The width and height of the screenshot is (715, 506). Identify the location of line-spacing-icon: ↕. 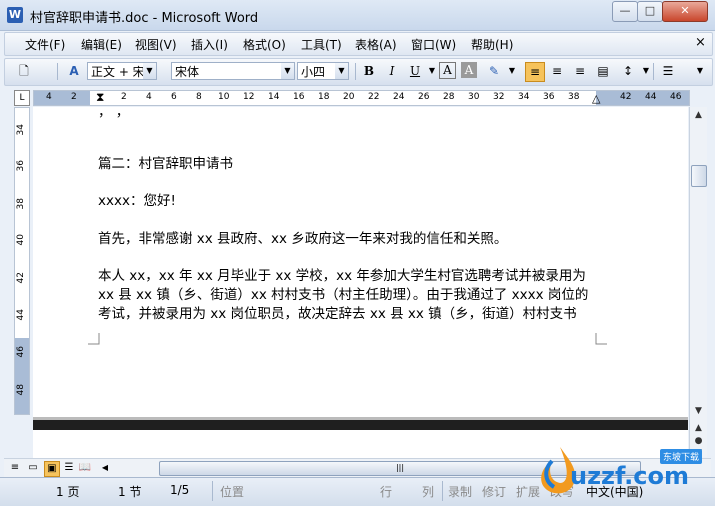
(628, 71).